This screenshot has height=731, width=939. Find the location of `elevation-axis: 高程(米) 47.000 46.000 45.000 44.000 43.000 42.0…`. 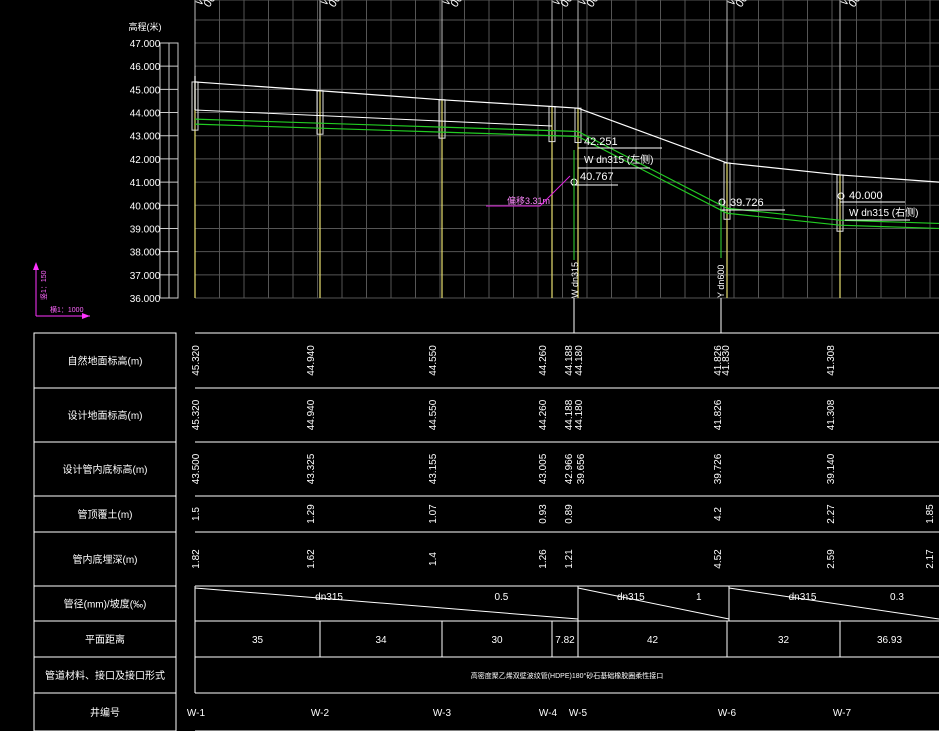

elevation-axis: 高程(米) 47.000 46.000 45.000 44.000 43.000 42.0… is located at coordinates (154, 163).